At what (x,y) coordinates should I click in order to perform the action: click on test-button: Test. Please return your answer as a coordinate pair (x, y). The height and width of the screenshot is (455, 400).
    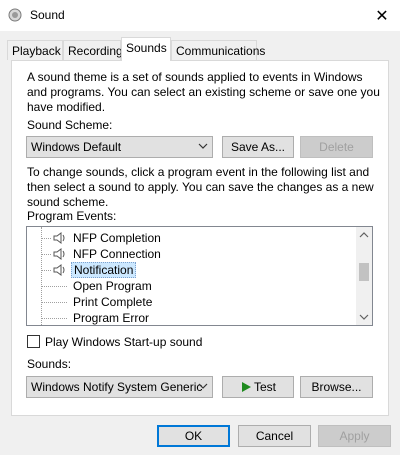
    Looking at the image, I should click on (258, 387).